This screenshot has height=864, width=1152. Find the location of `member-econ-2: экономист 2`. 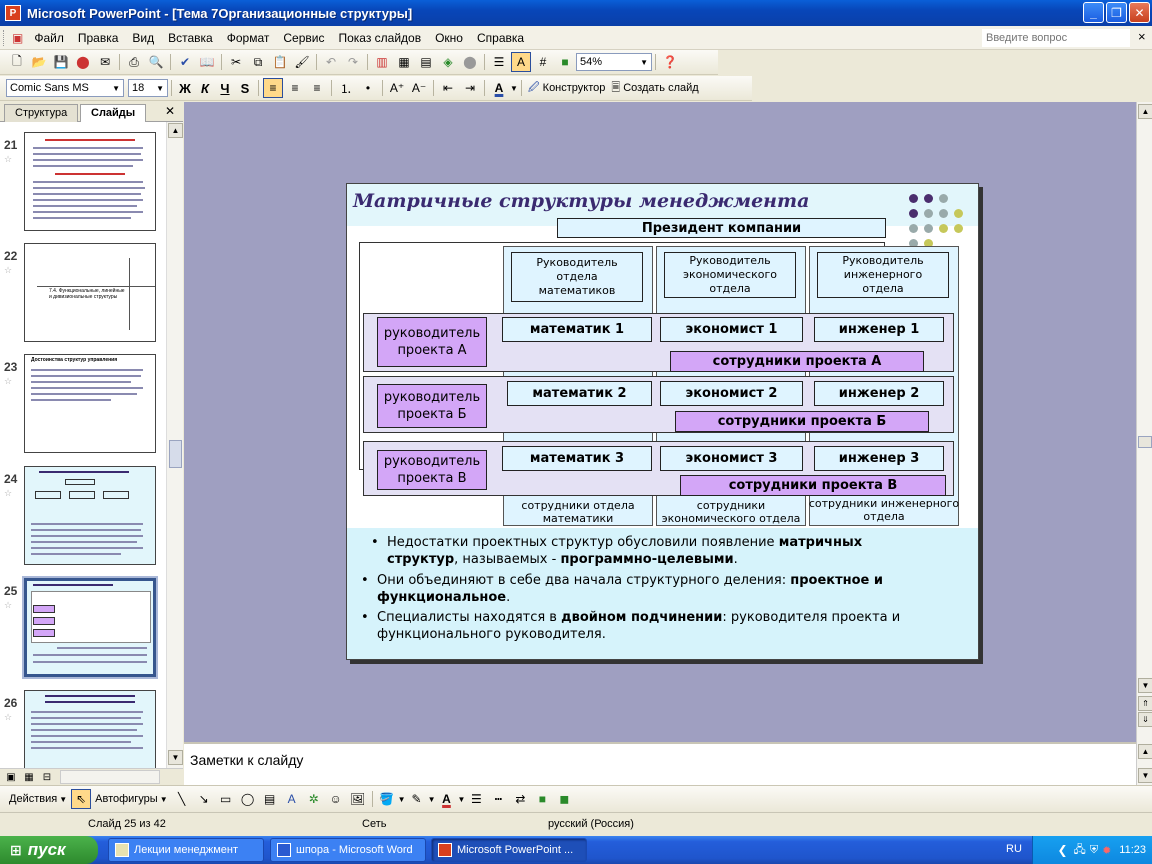

member-econ-2: экономист 2 is located at coordinates (731, 393).